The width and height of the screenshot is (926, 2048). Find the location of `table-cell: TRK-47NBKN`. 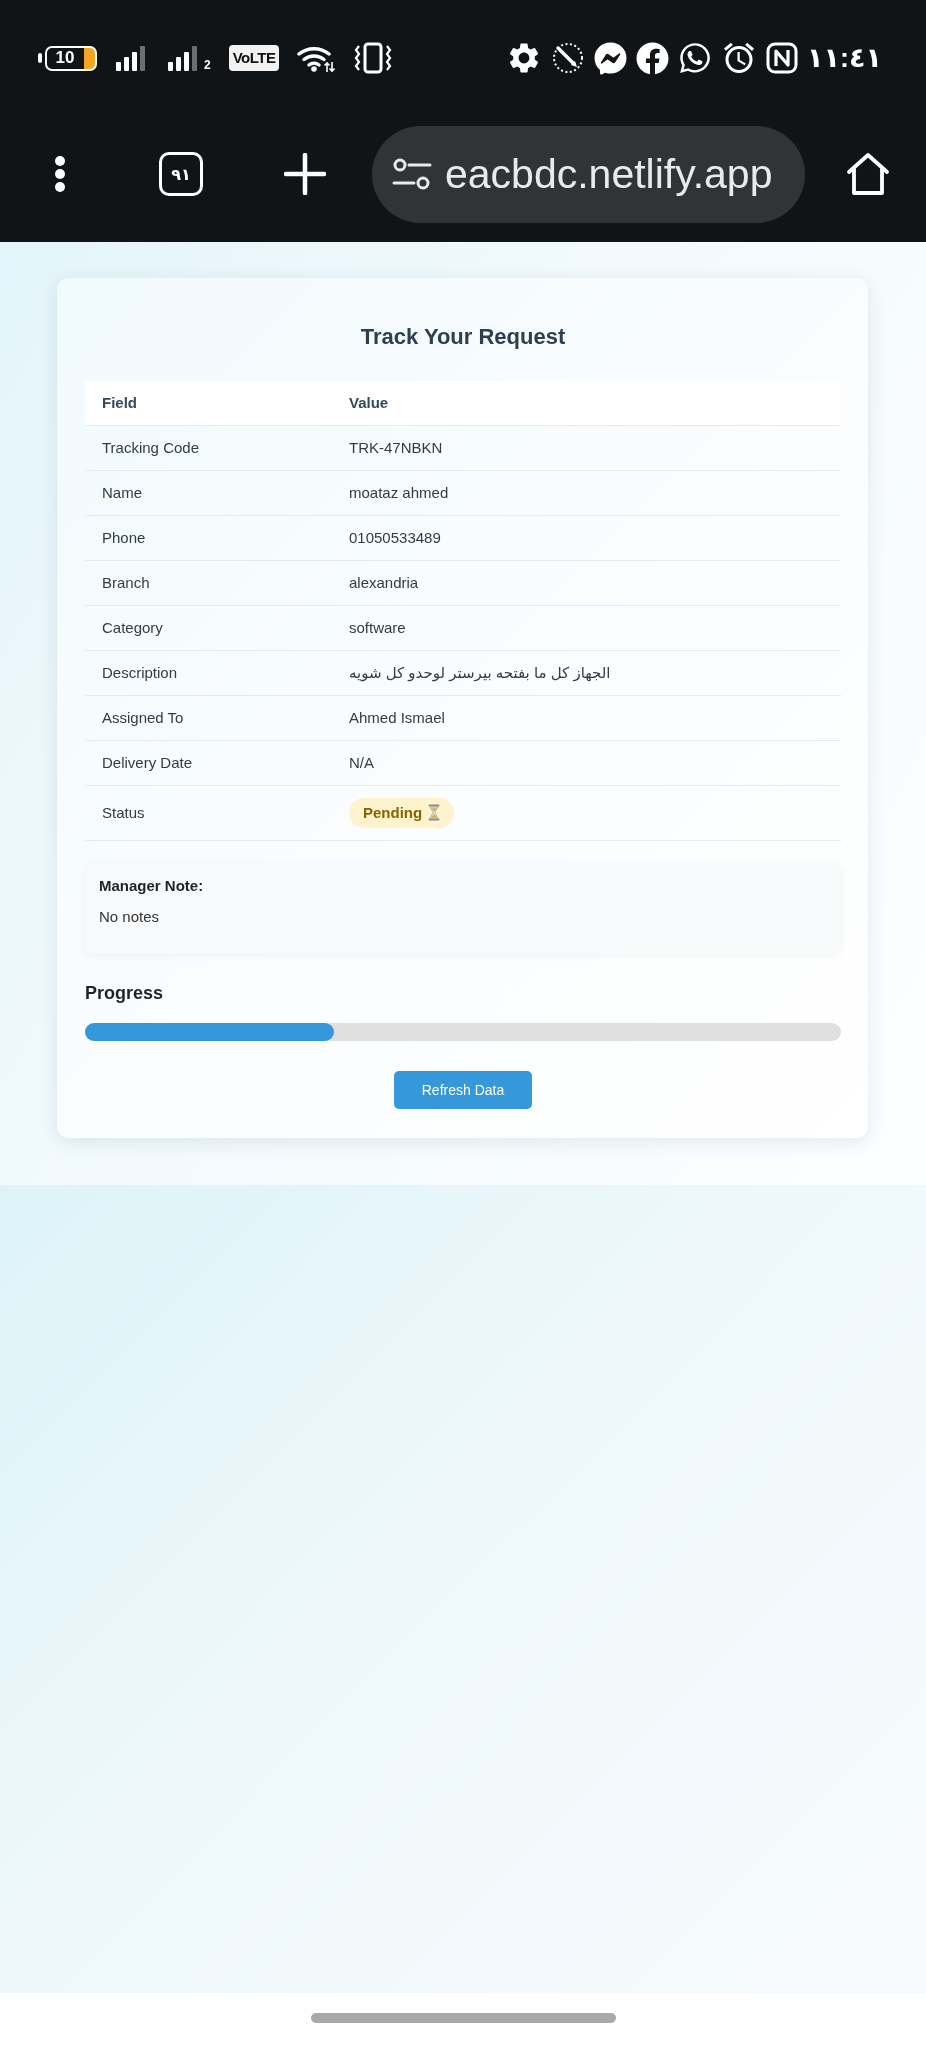

table-cell: TRK-47NBKN is located at coordinates (586, 447).